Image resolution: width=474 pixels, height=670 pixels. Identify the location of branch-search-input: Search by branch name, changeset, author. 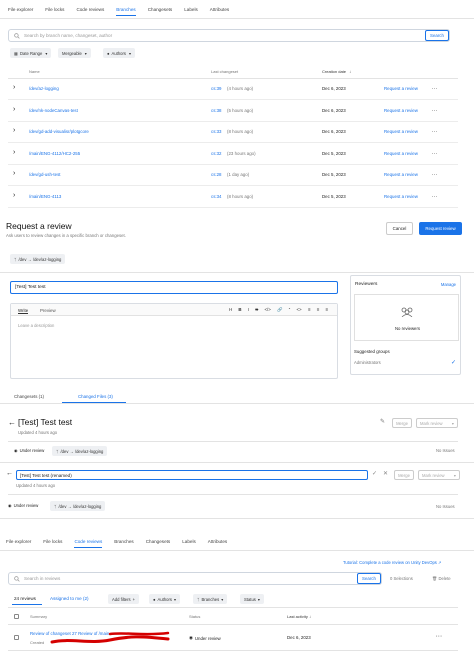
(229, 35).